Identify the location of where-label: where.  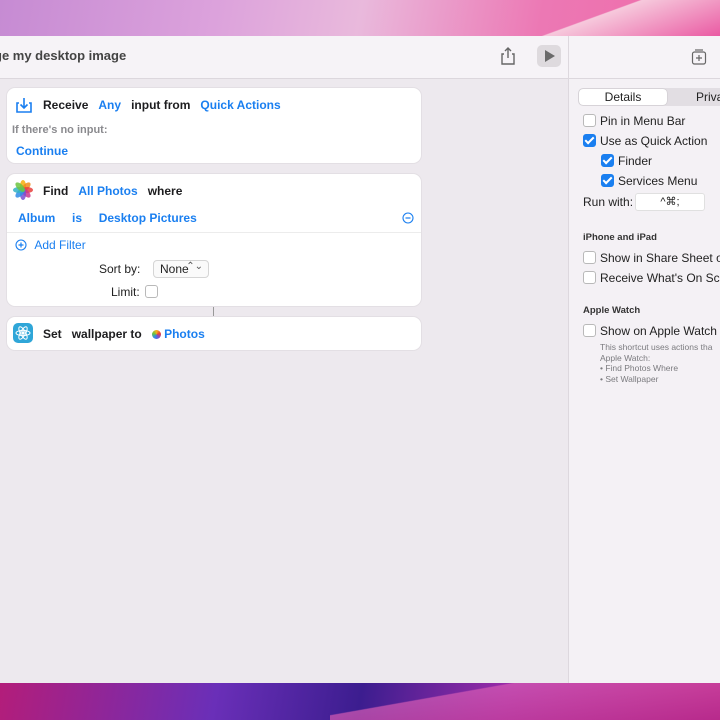
(165, 191).